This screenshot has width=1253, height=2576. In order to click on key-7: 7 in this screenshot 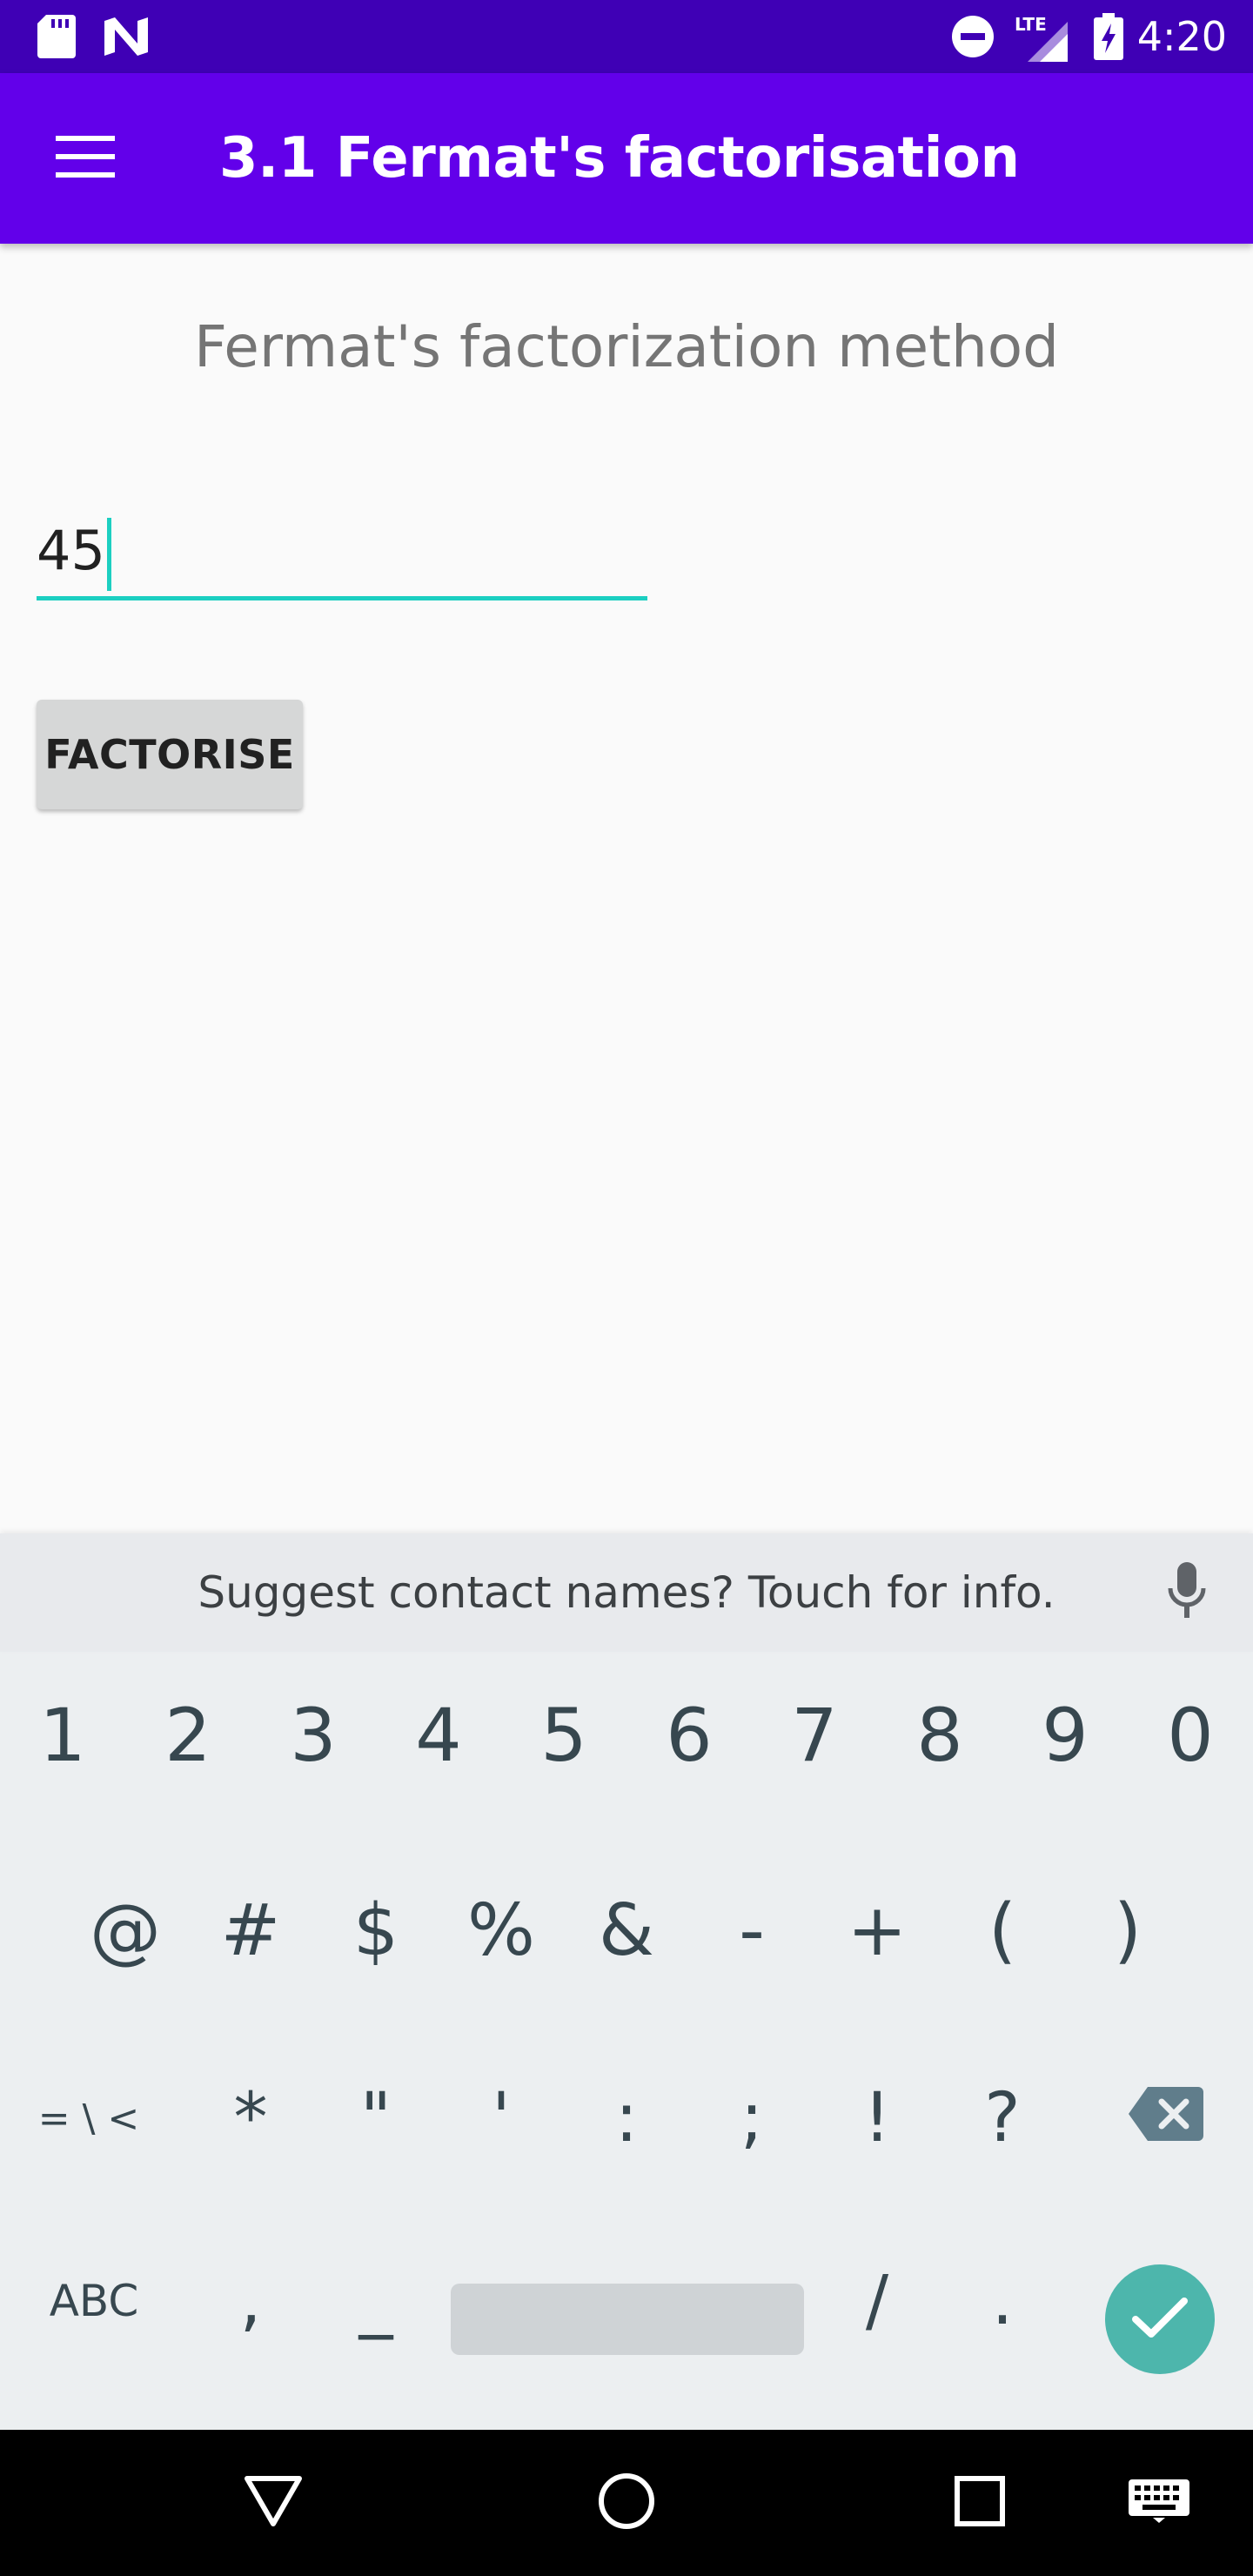, I will do `click(814, 1735)`.